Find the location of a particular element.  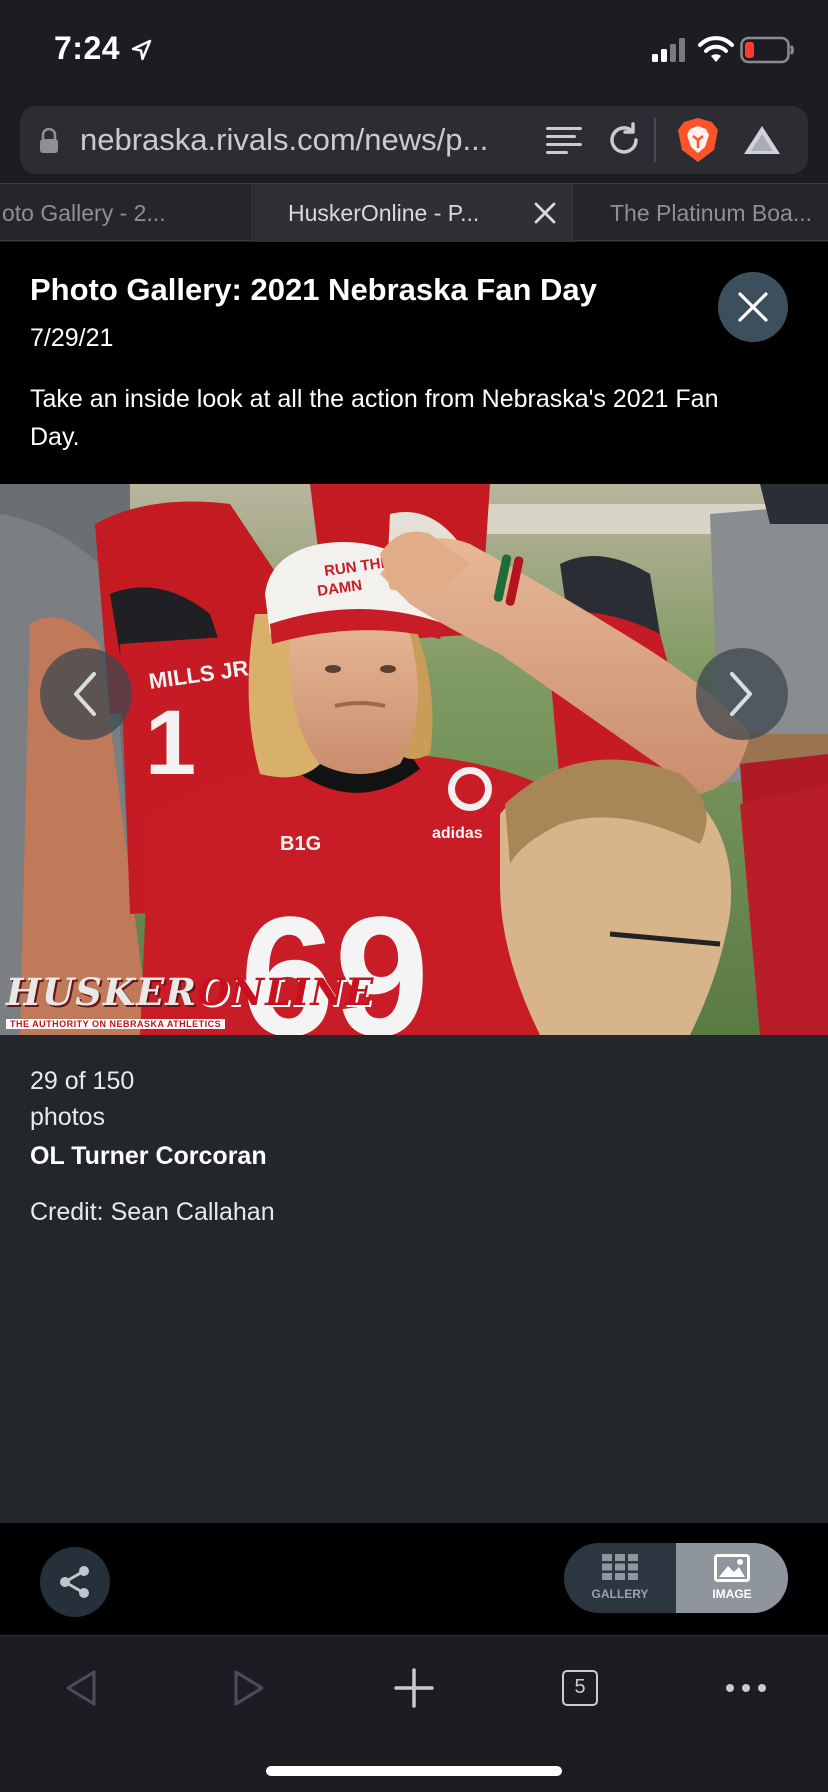

grid-icon is located at coordinates (620, 1567).